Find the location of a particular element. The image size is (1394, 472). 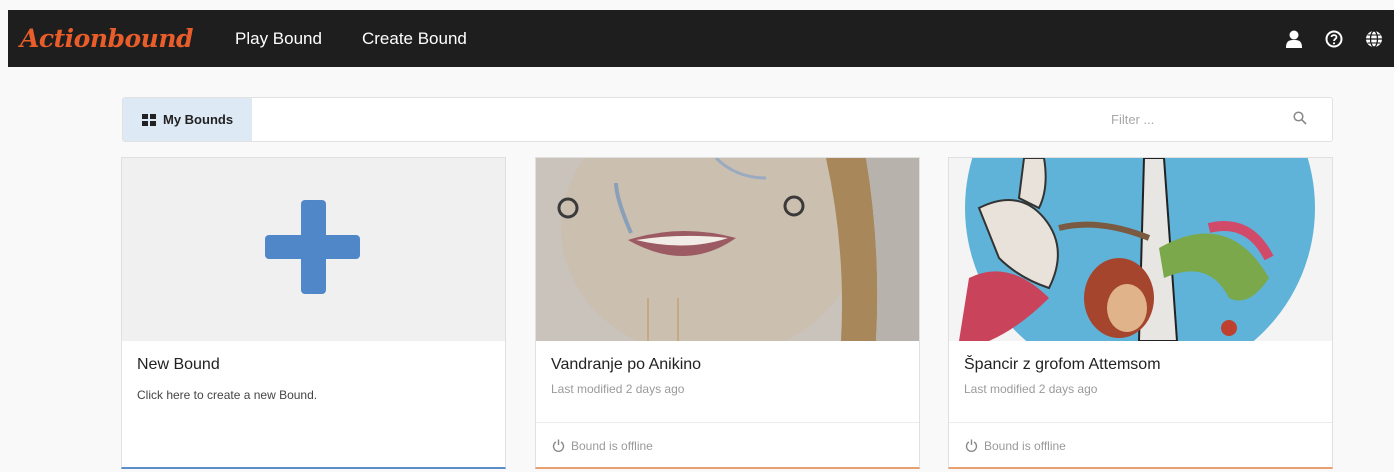

tab-my-bounds: My Bounds is located at coordinates (187, 119).